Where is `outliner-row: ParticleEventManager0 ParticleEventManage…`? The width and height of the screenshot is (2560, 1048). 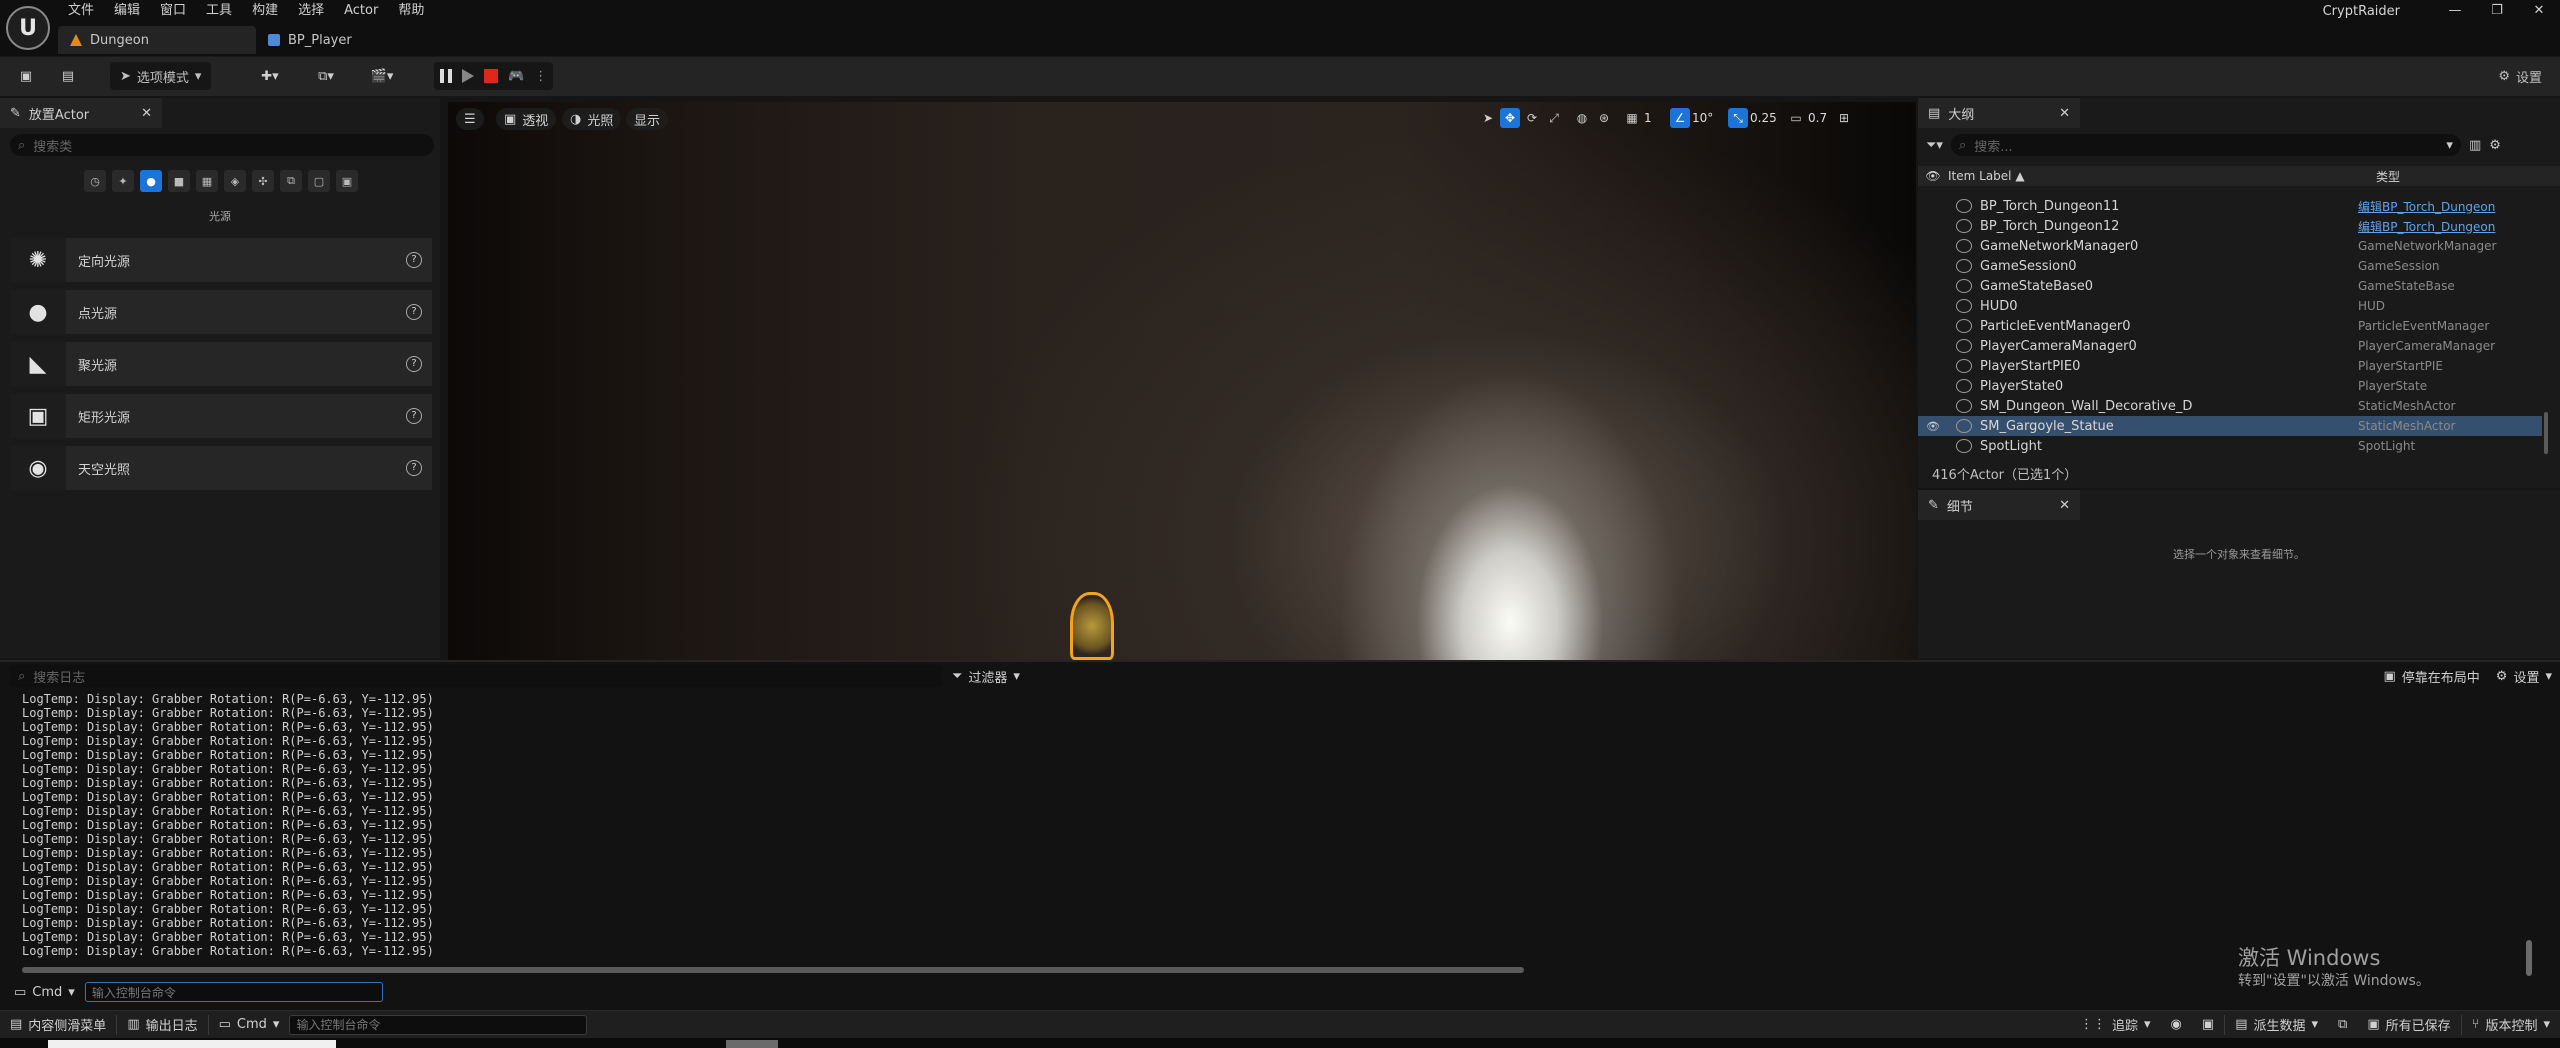
outliner-row: ParticleEventManager0 ParticleEventManage… is located at coordinates (2230, 326).